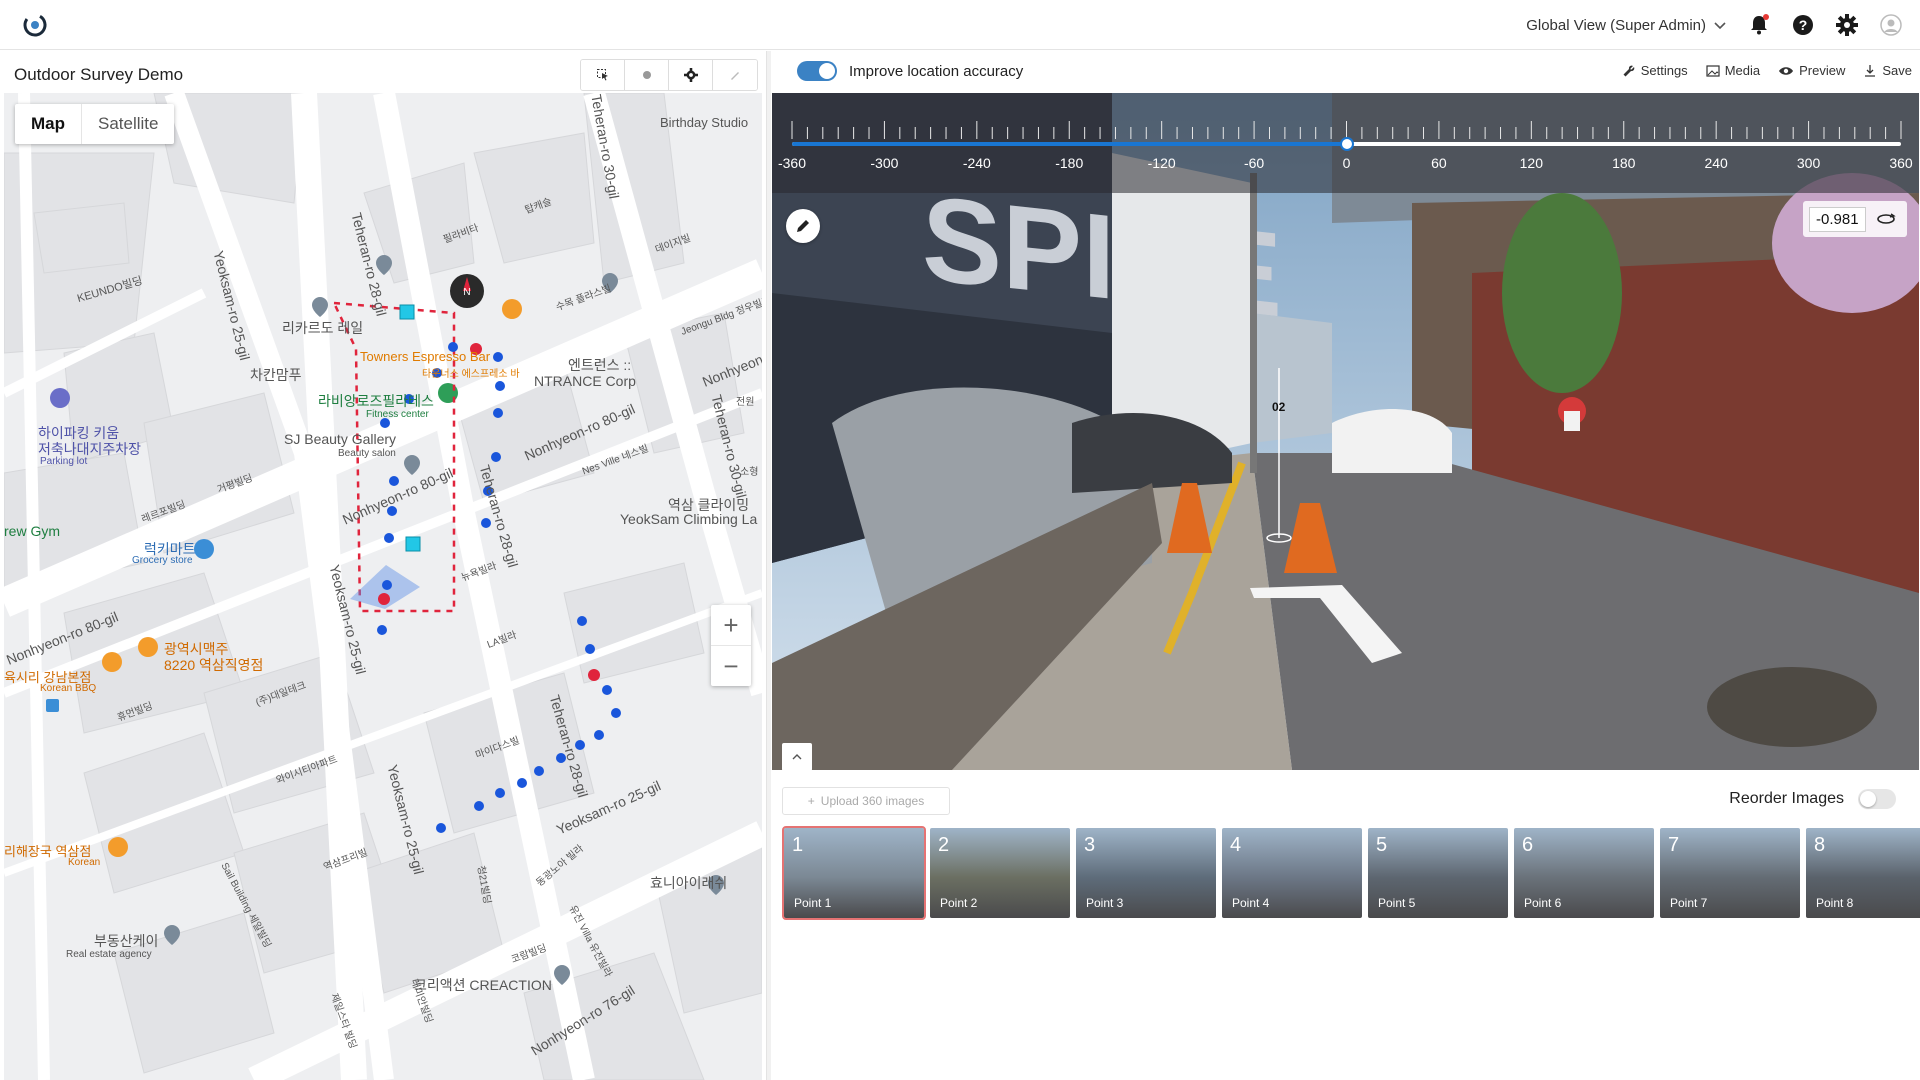  Describe the element at coordinates (1090, 845) in the screenshot. I see `thumbnail-number: 3` at that location.